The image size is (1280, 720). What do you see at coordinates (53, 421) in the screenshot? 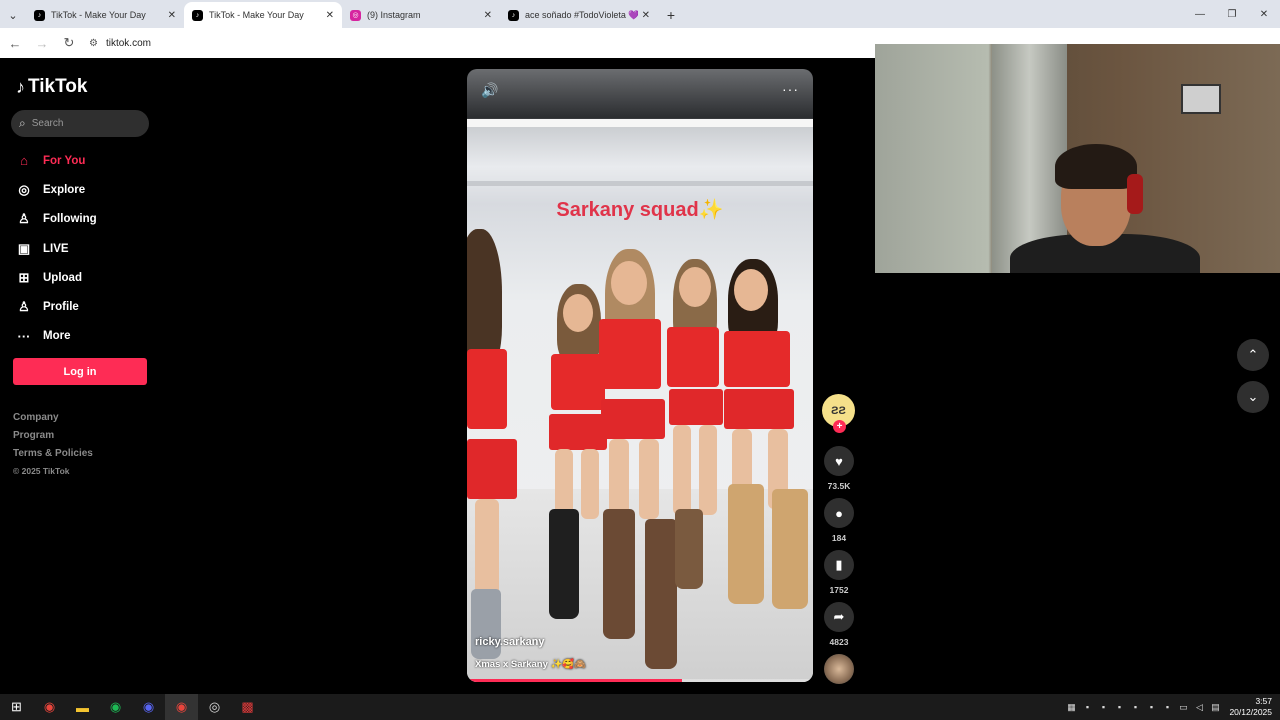
I see `footer-link-company: Company` at bounding box center [53, 421].